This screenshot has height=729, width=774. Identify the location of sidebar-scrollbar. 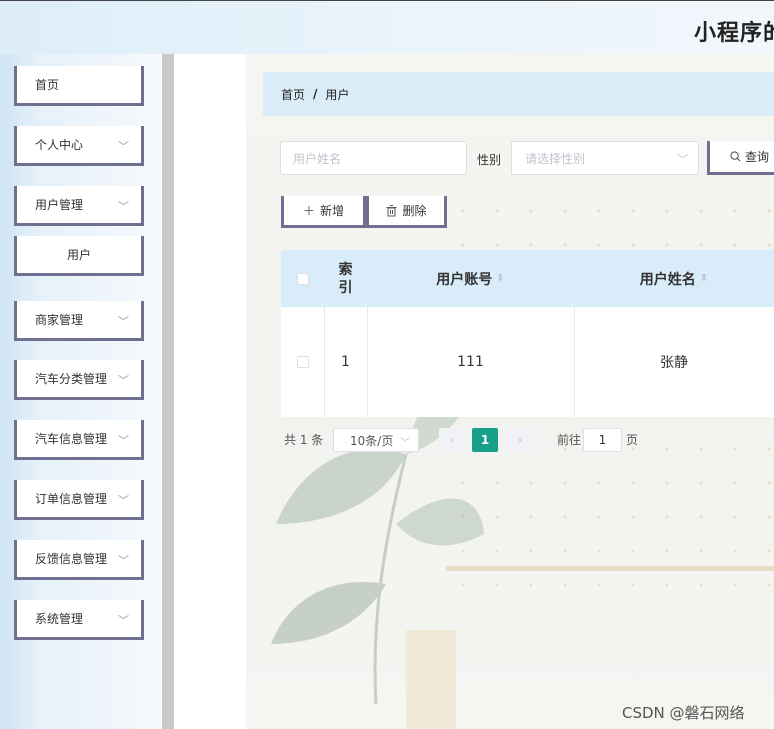
(168, 391).